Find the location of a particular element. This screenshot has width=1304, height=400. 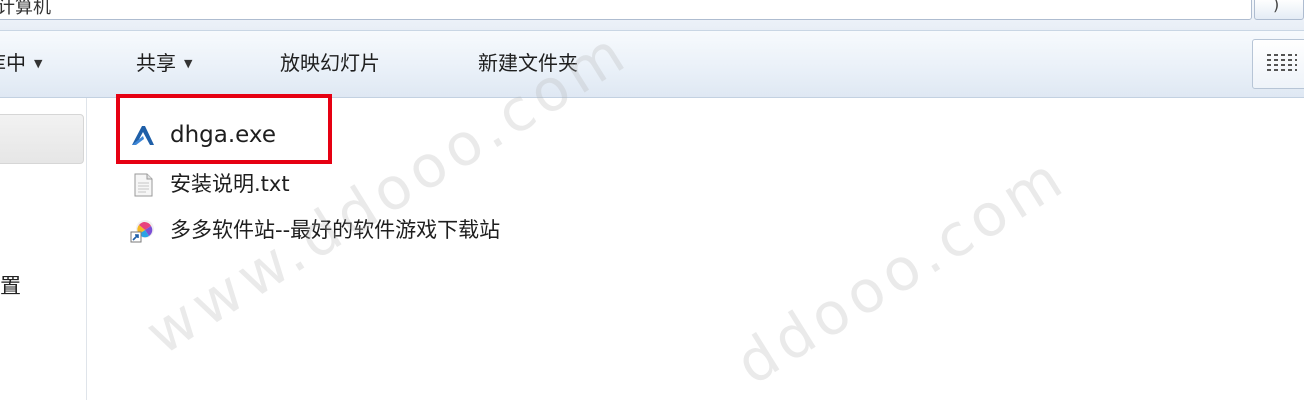

refresh-icon: ) is located at coordinates (1276, 7).